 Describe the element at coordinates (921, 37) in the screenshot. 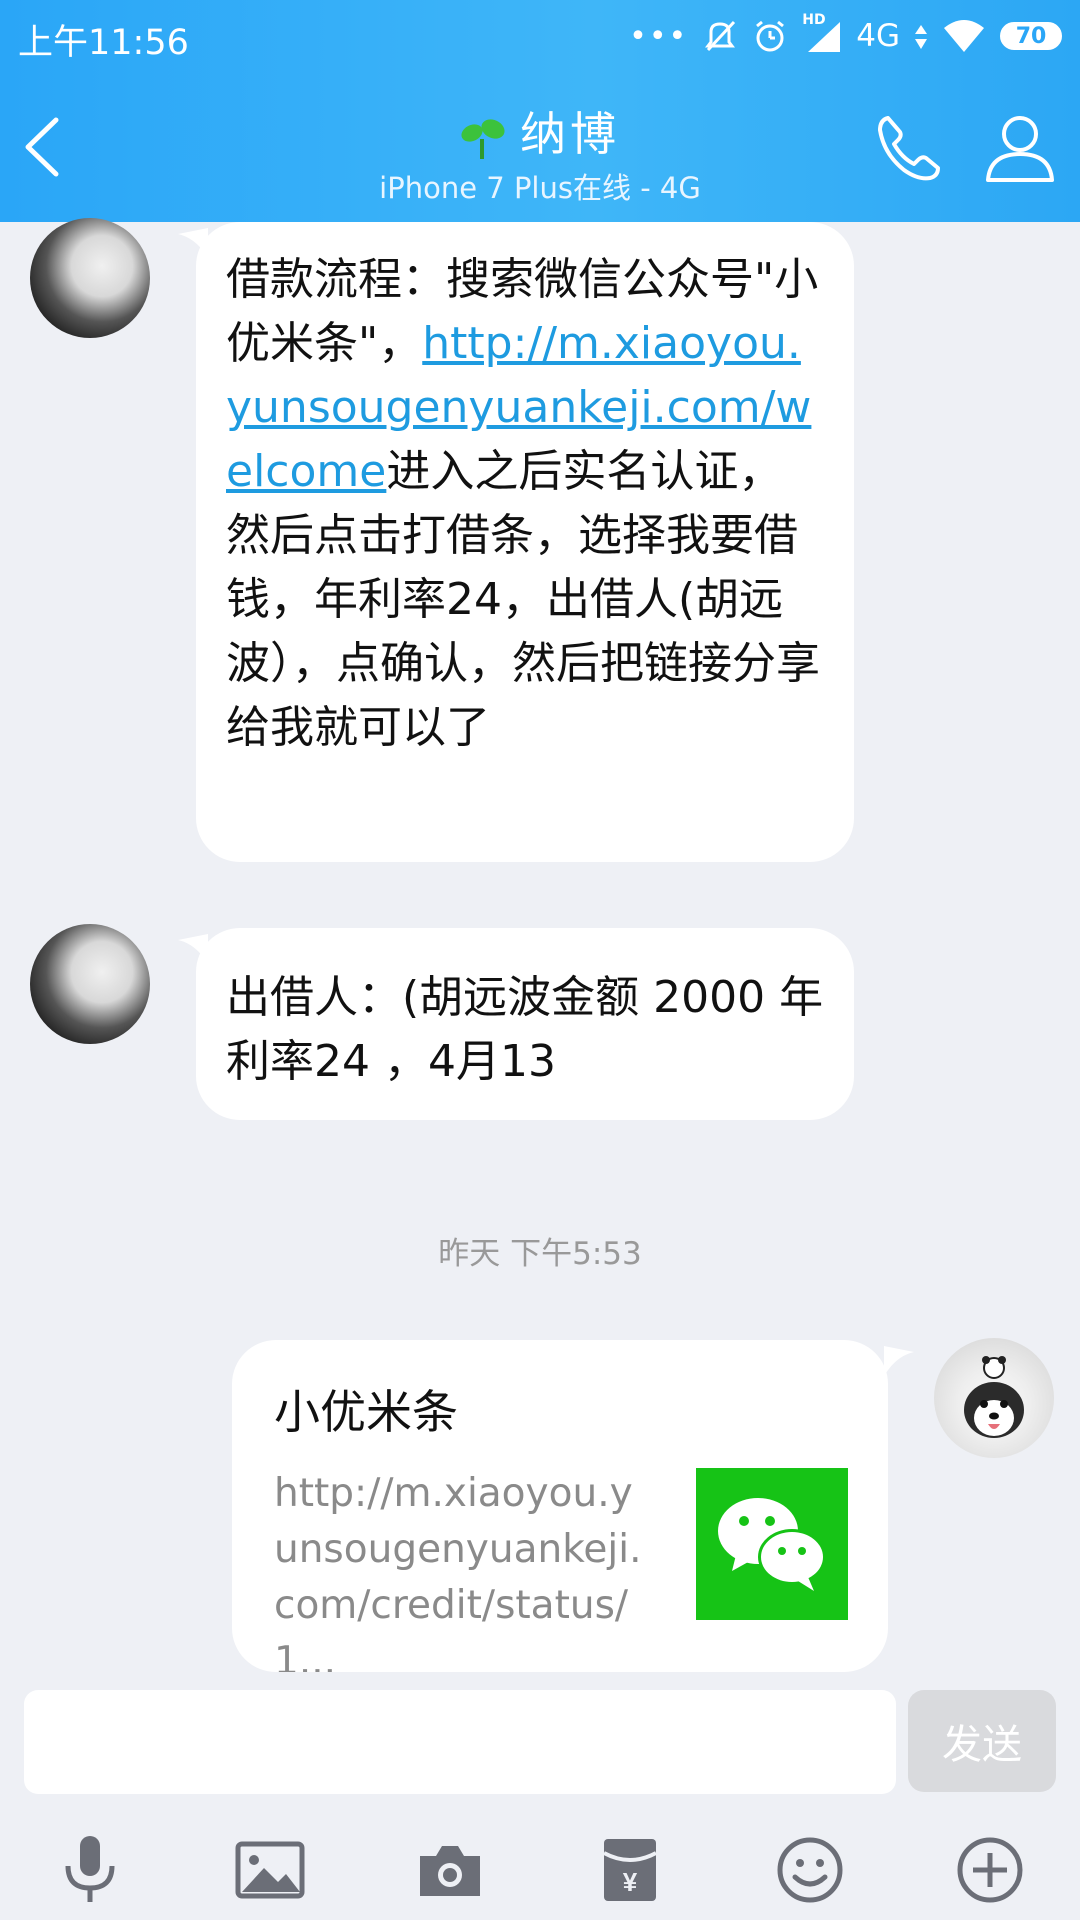

I see `data-arrows-icon` at that location.